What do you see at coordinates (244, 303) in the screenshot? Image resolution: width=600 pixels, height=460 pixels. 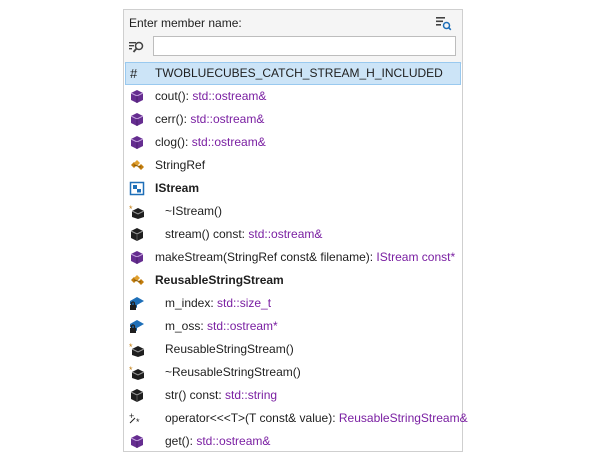 I see `item-type: std::size_t` at bounding box center [244, 303].